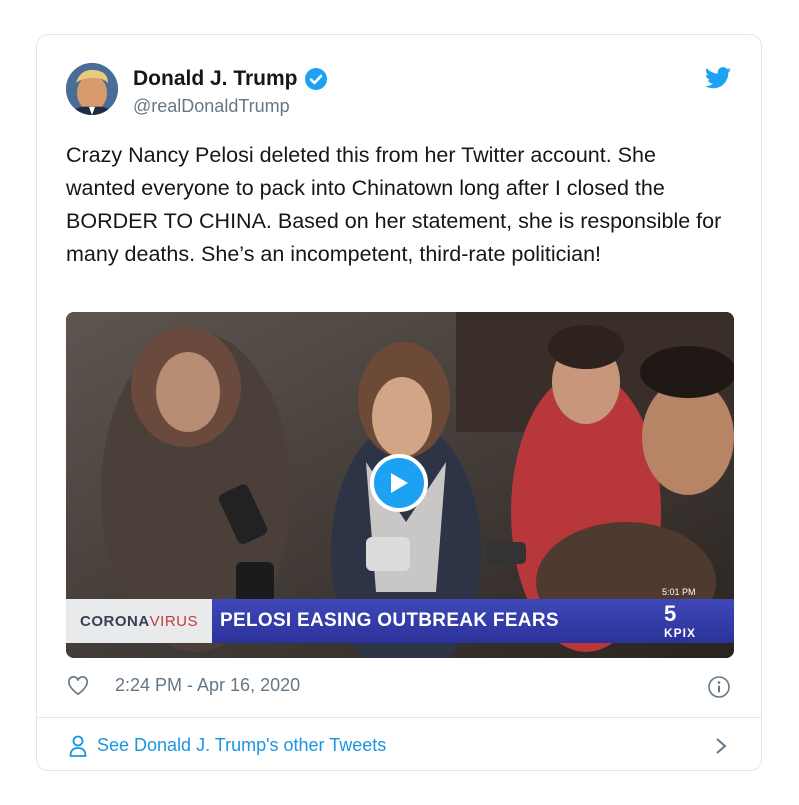 This screenshot has width=799, height=805. What do you see at coordinates (679, 592) in the screenshot?
I see `broadcast-clock: 5:01 PM` at bounding box center [679, 592].